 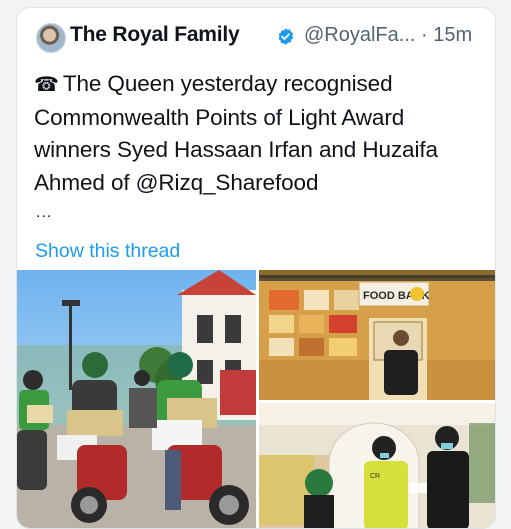 I want to click on handle-and-time: @RoyalFa... · 15m, so click(x=388, y=35).